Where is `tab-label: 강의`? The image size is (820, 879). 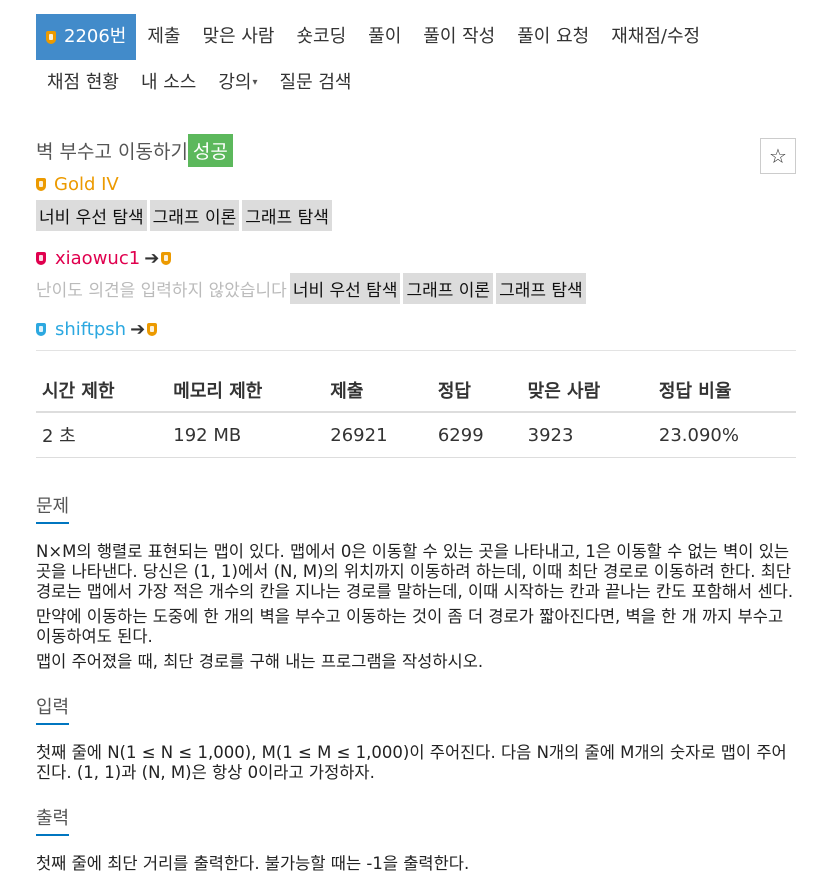 tab-label: 강의 is located at coordinates (235, 82).